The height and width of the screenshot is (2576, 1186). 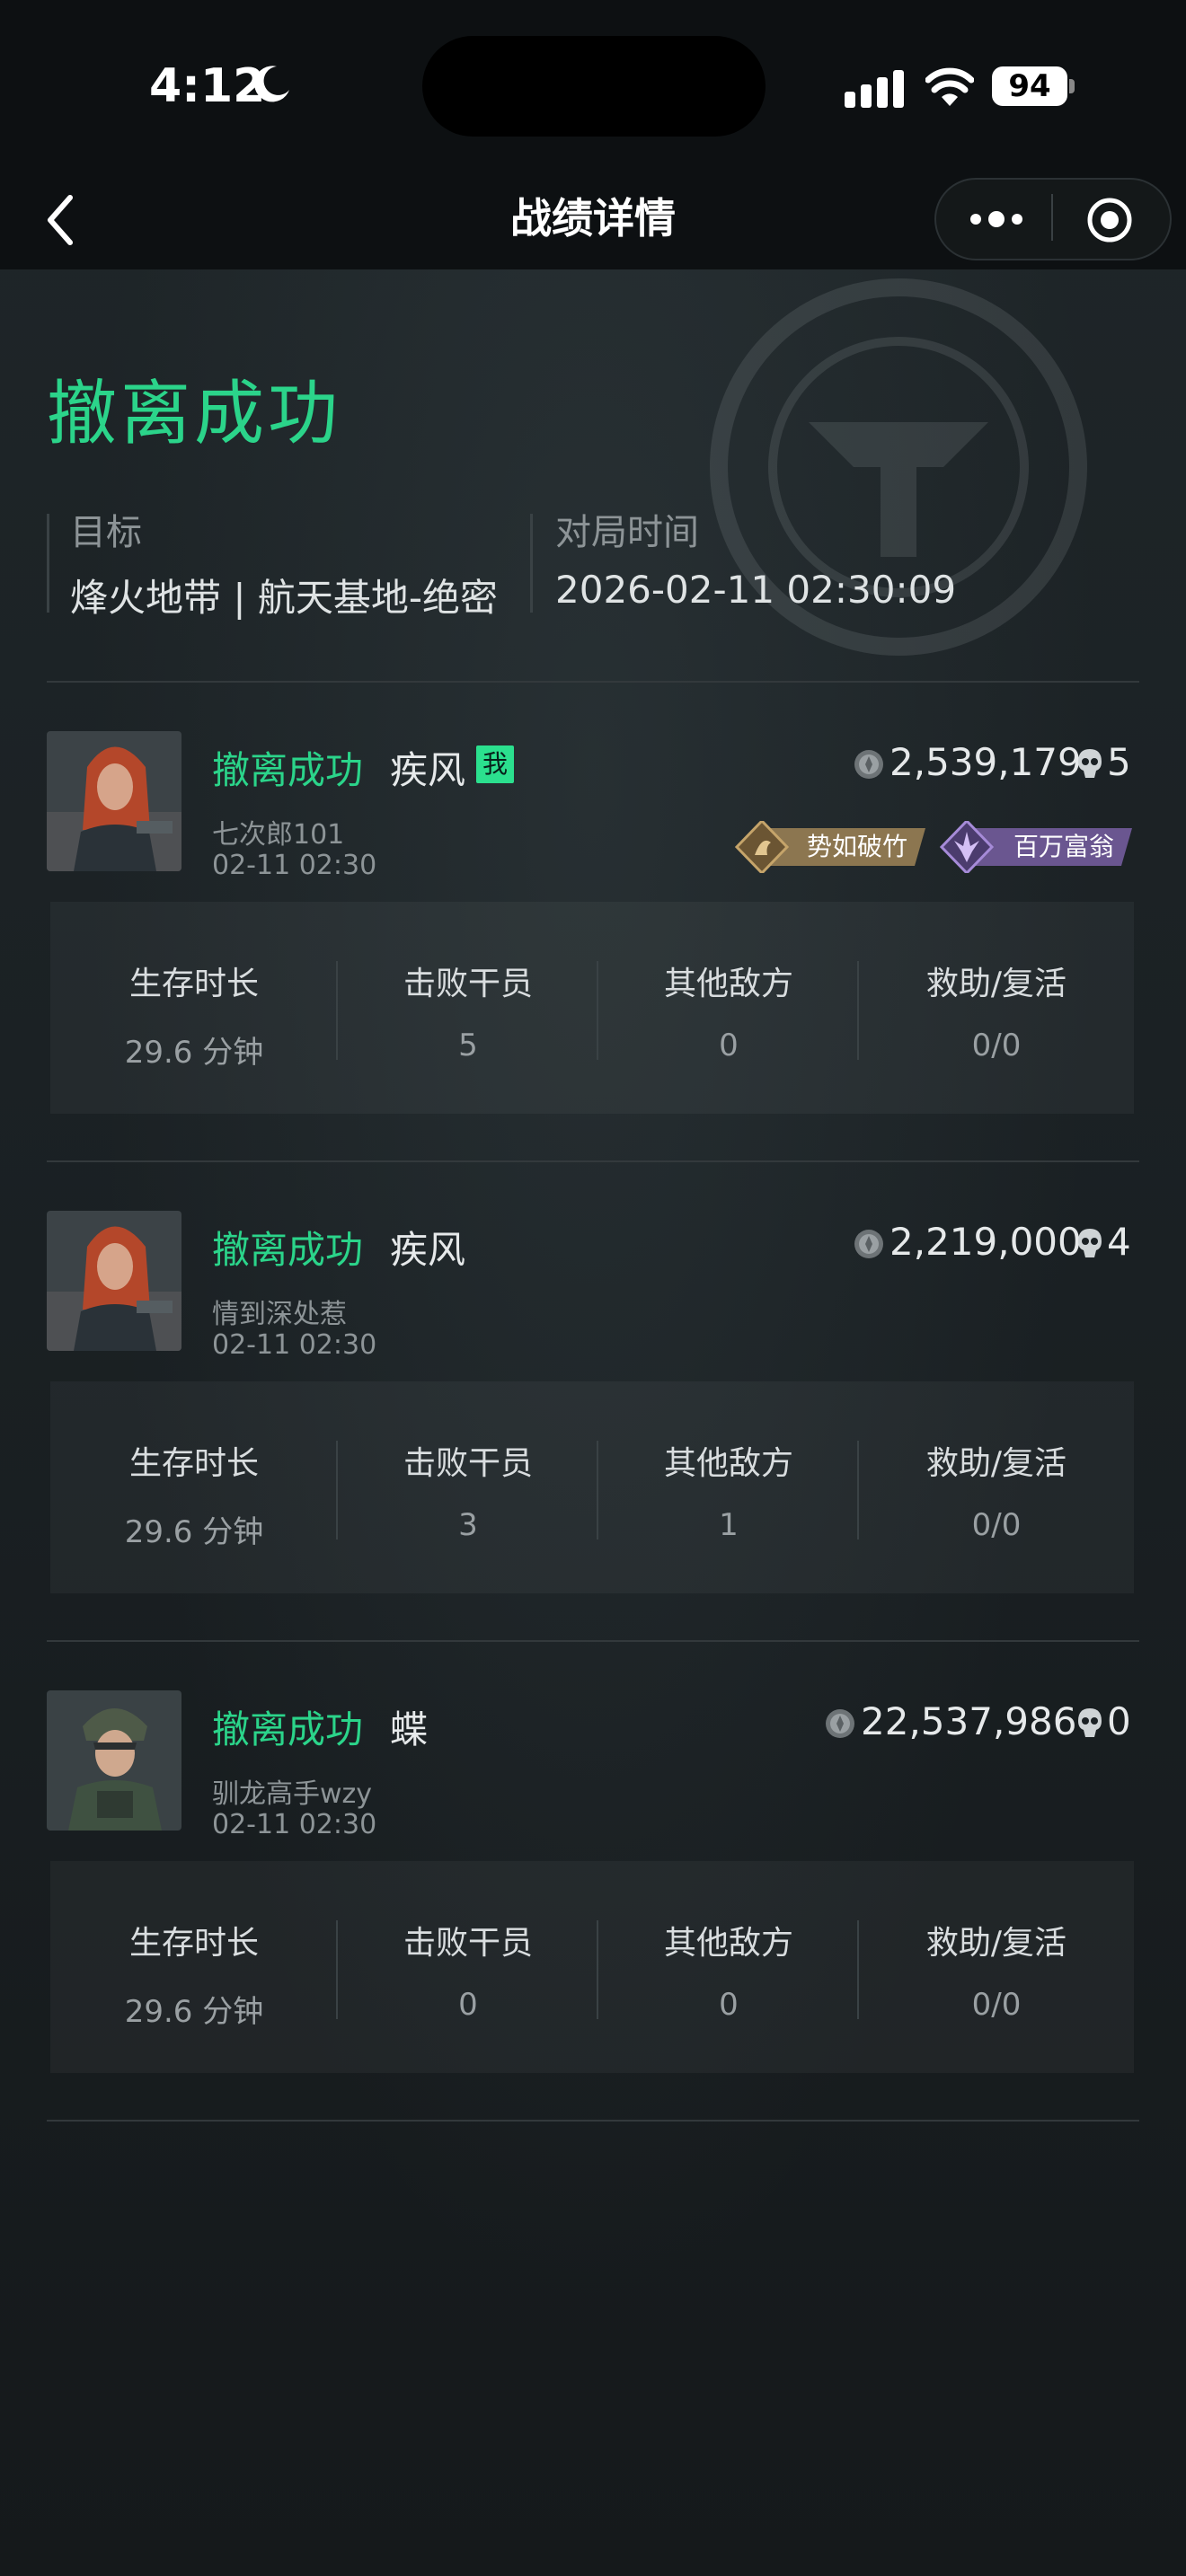 What do you see at coordinates (194, 414) in the screenshot?
I see `match-result-headline: 撤离成功` at bounding box center [194, 414].